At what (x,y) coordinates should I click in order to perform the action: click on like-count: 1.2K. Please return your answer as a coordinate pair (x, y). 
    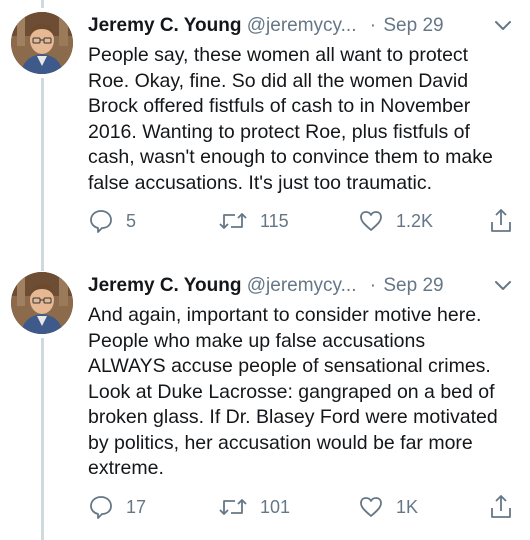
    Looking at the image, I should click on (415, 220).